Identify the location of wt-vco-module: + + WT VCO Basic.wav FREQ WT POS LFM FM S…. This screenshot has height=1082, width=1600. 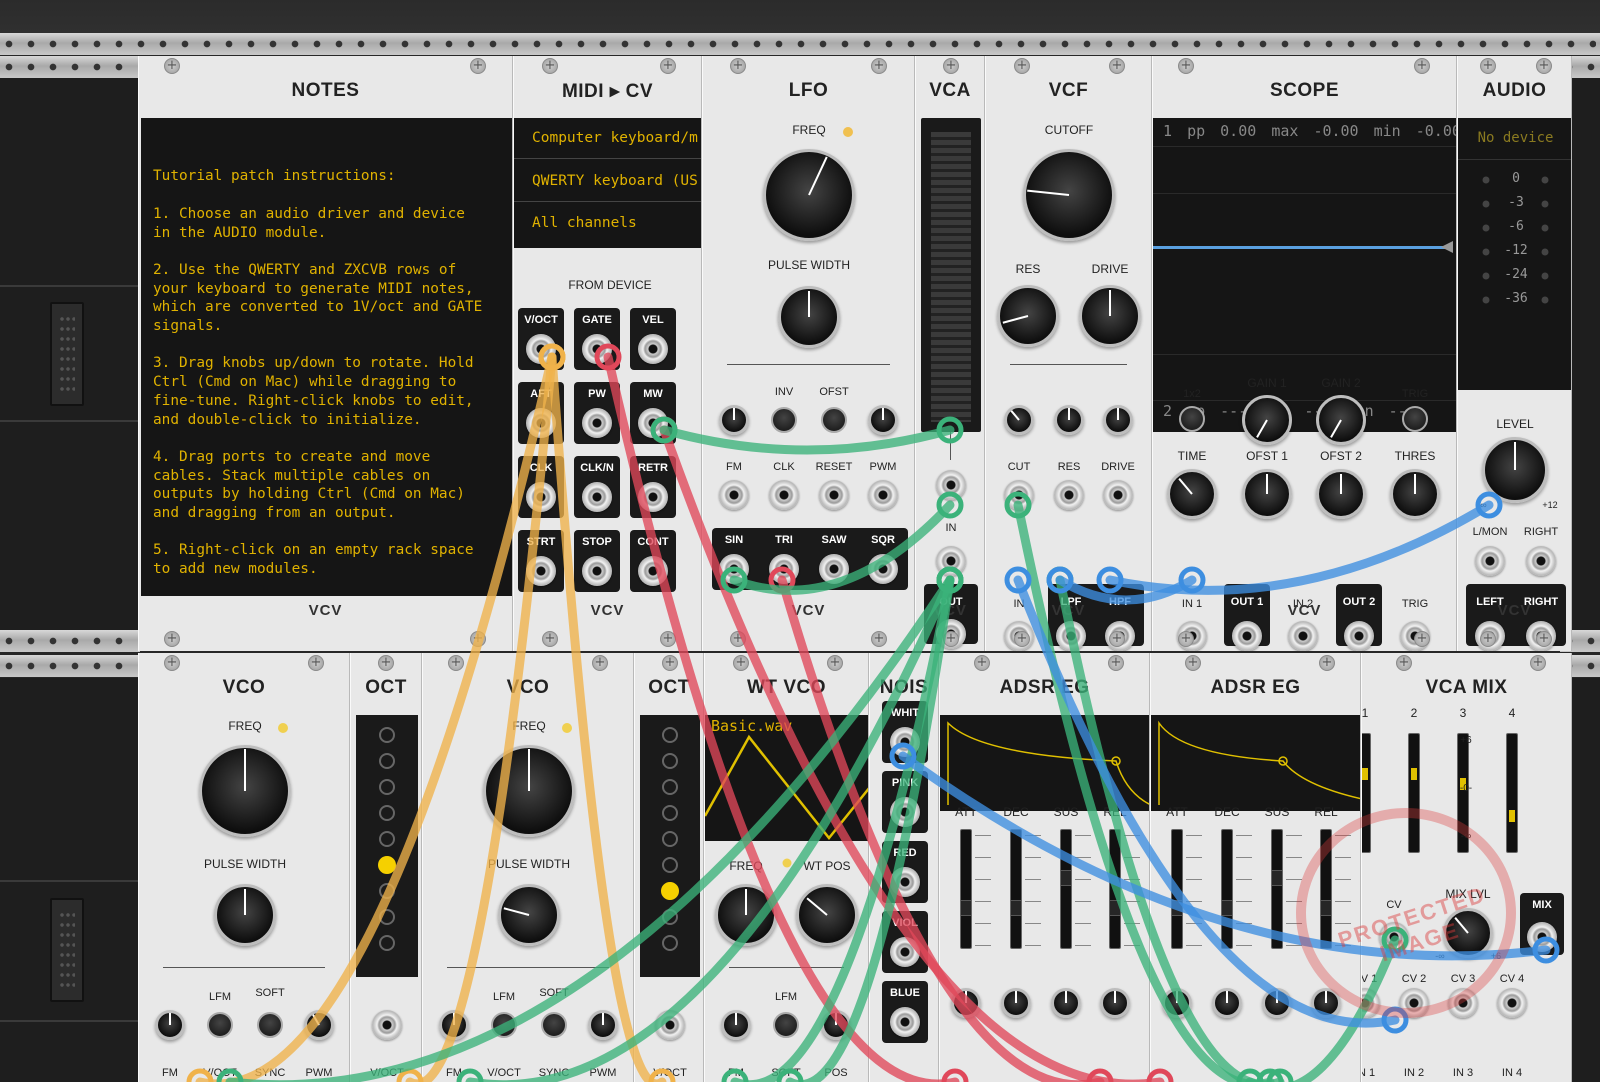
(786, 867).